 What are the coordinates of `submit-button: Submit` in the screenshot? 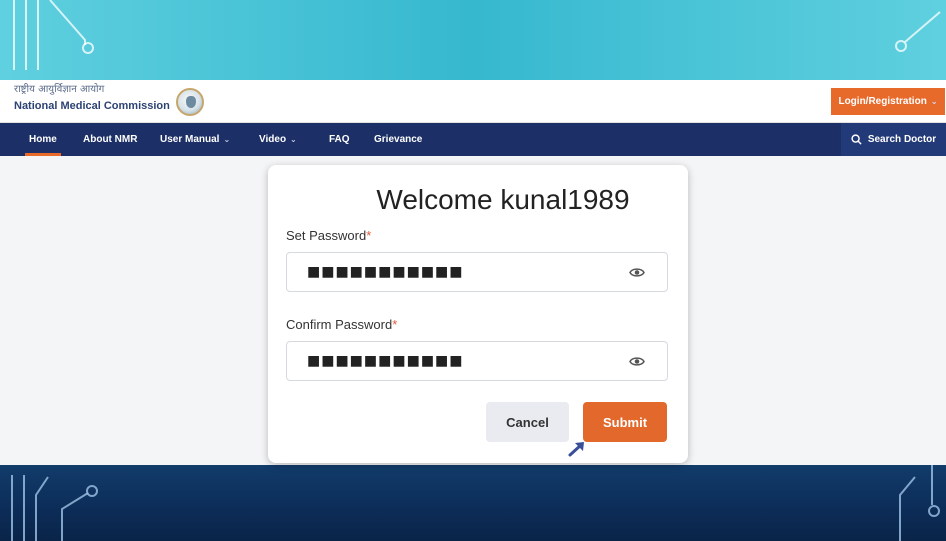 It's located at (625, 422).